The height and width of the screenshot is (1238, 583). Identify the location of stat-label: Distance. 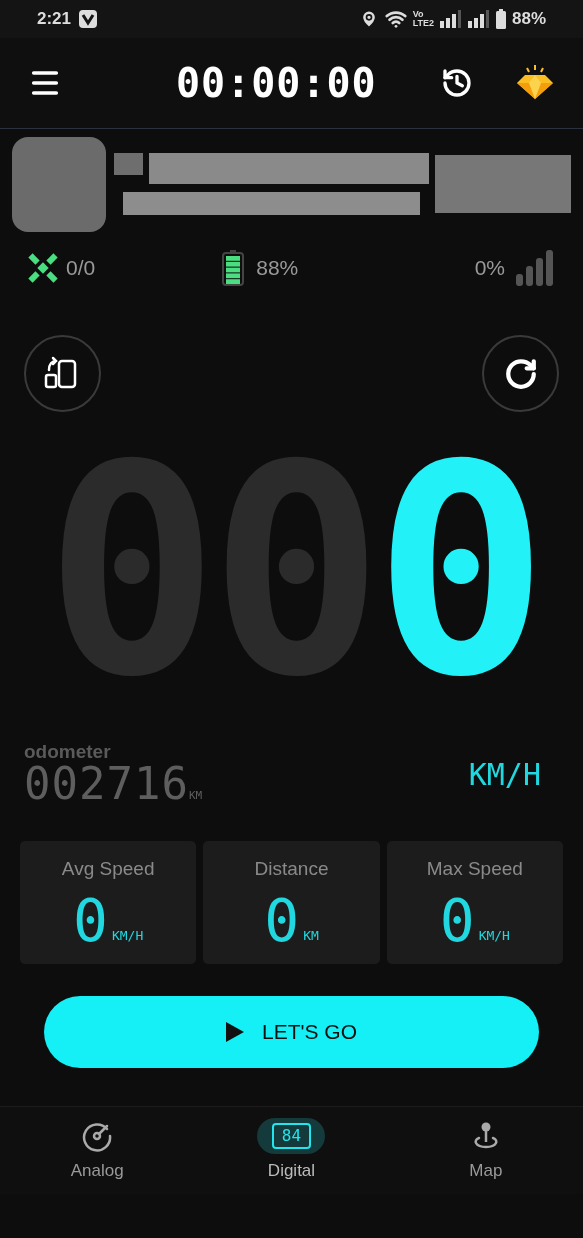
(291, 869).